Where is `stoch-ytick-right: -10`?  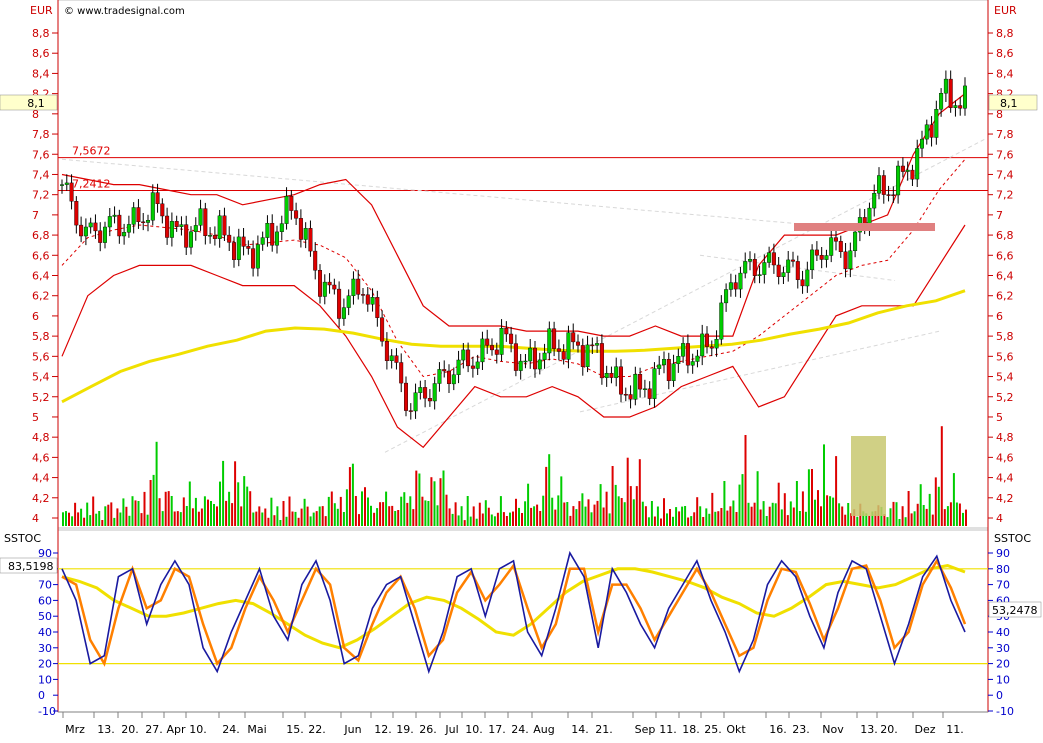 stoch-ytick-right: -10 is located at coordinates (1005, 711).